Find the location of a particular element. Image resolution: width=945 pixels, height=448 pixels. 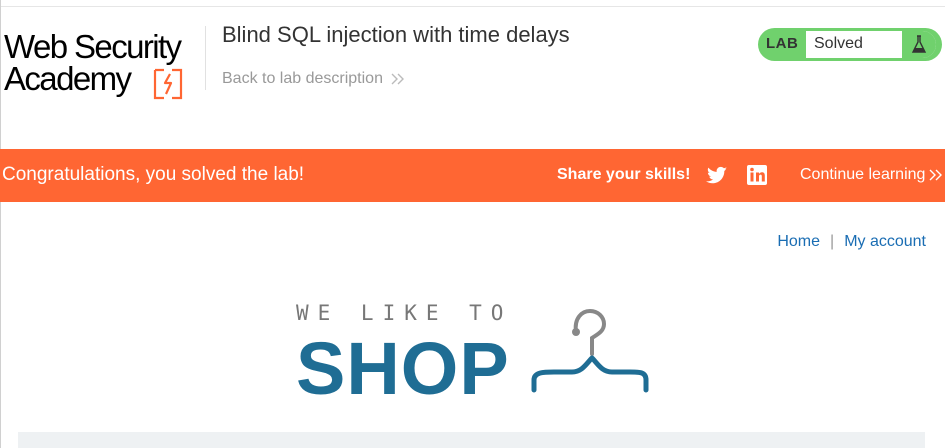

continue-learning-link: Continue learning is located at coordinates (871, 175).